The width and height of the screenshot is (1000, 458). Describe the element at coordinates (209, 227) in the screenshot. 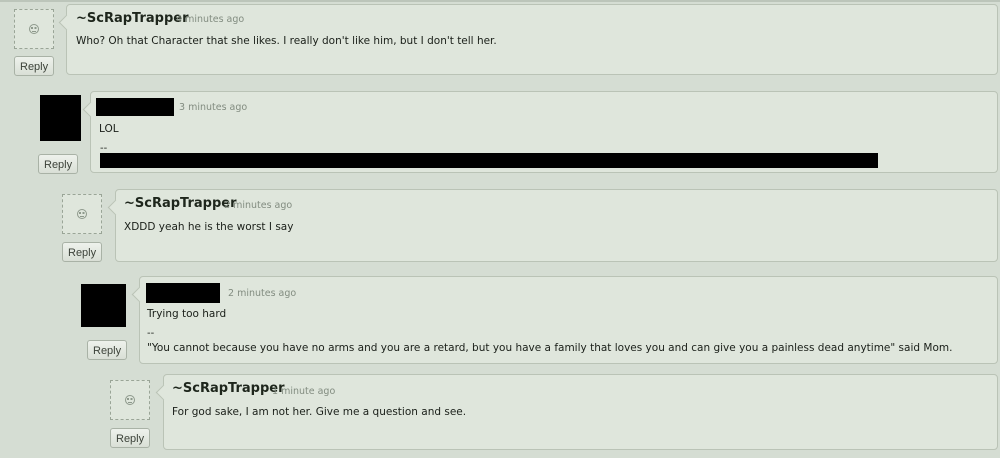

I see `comment-body: XDDD yeah he is the worst I say` at that location.